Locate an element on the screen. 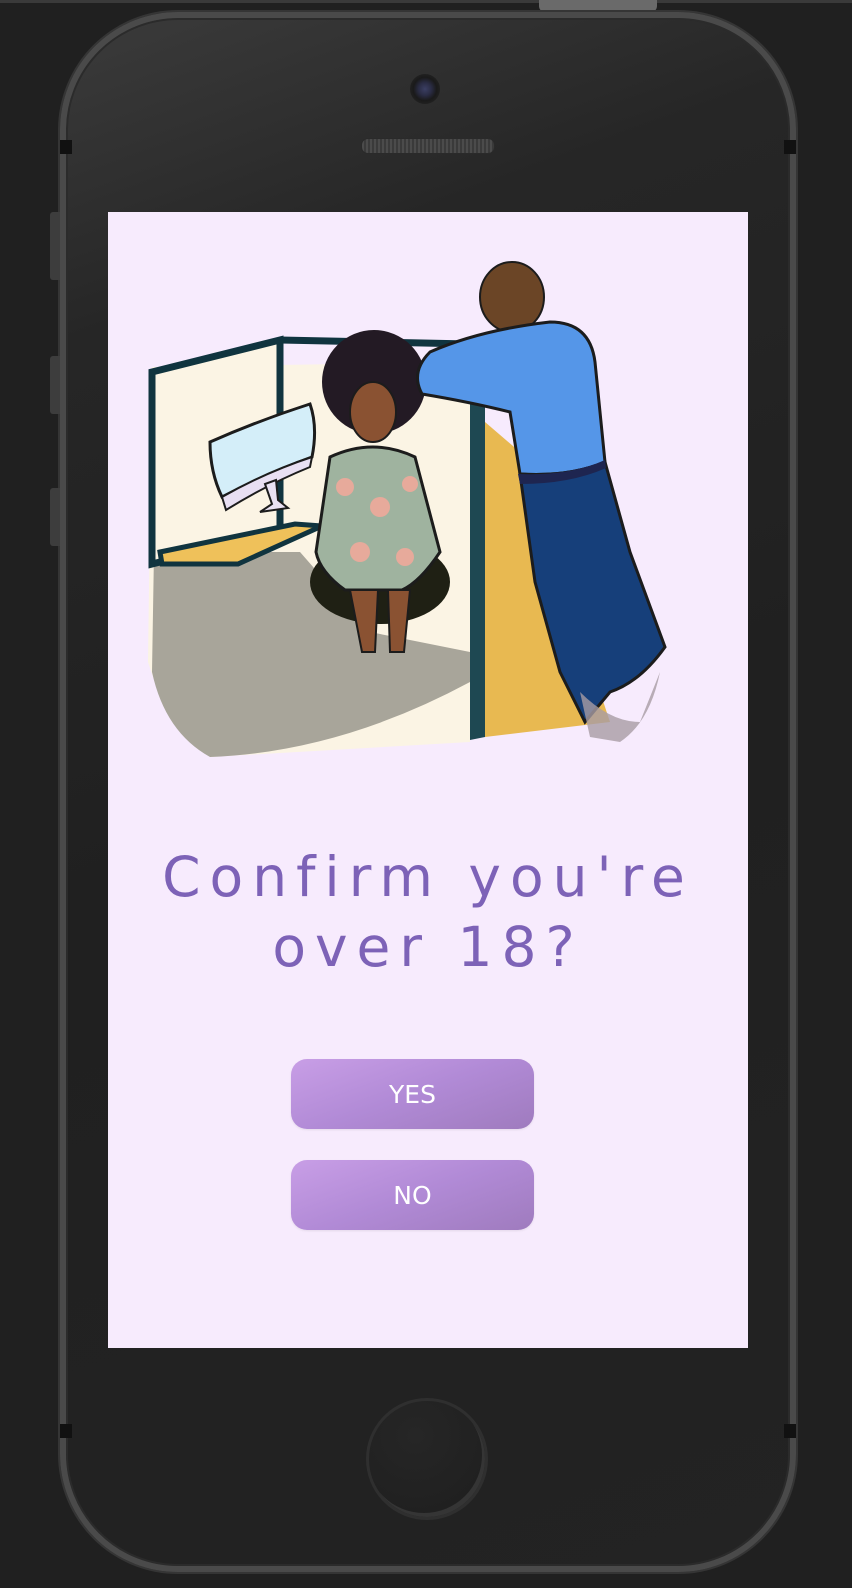  front-camera-icon is located at coordinates (425, 89).